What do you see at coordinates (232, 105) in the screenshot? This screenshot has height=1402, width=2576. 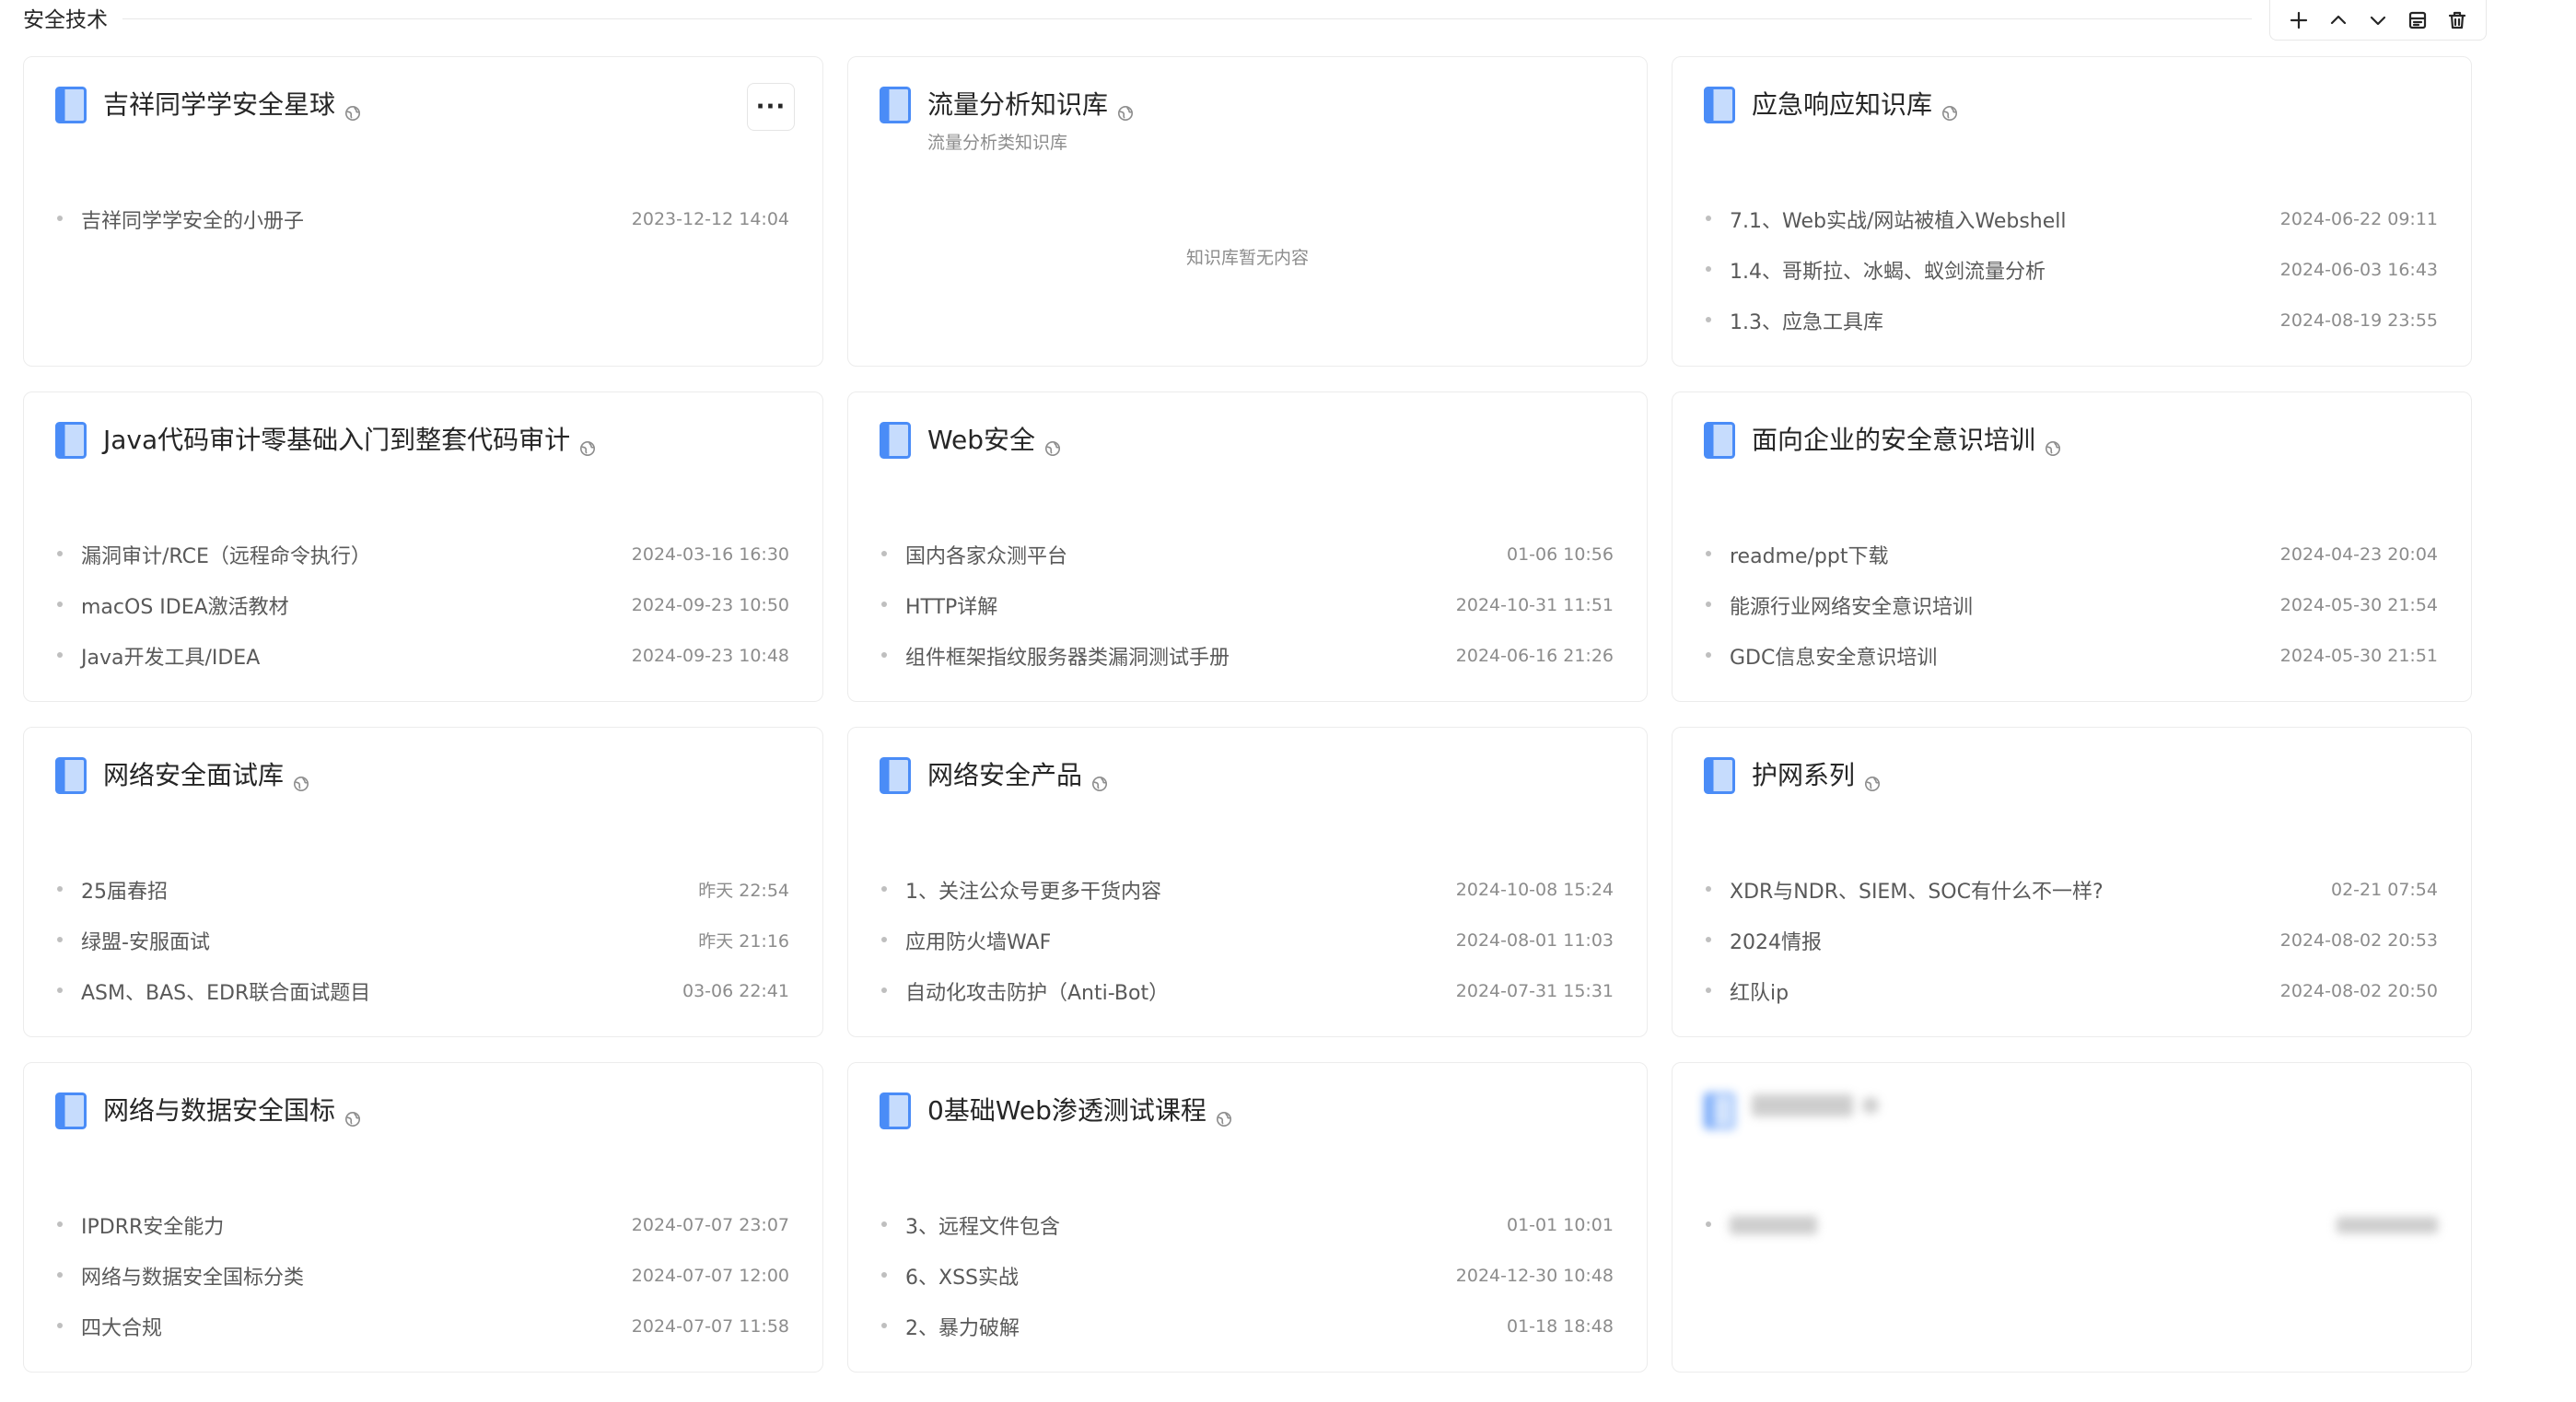 I see `card-title: 吉祥同学学安全星球` at bounding box center [232, 105].